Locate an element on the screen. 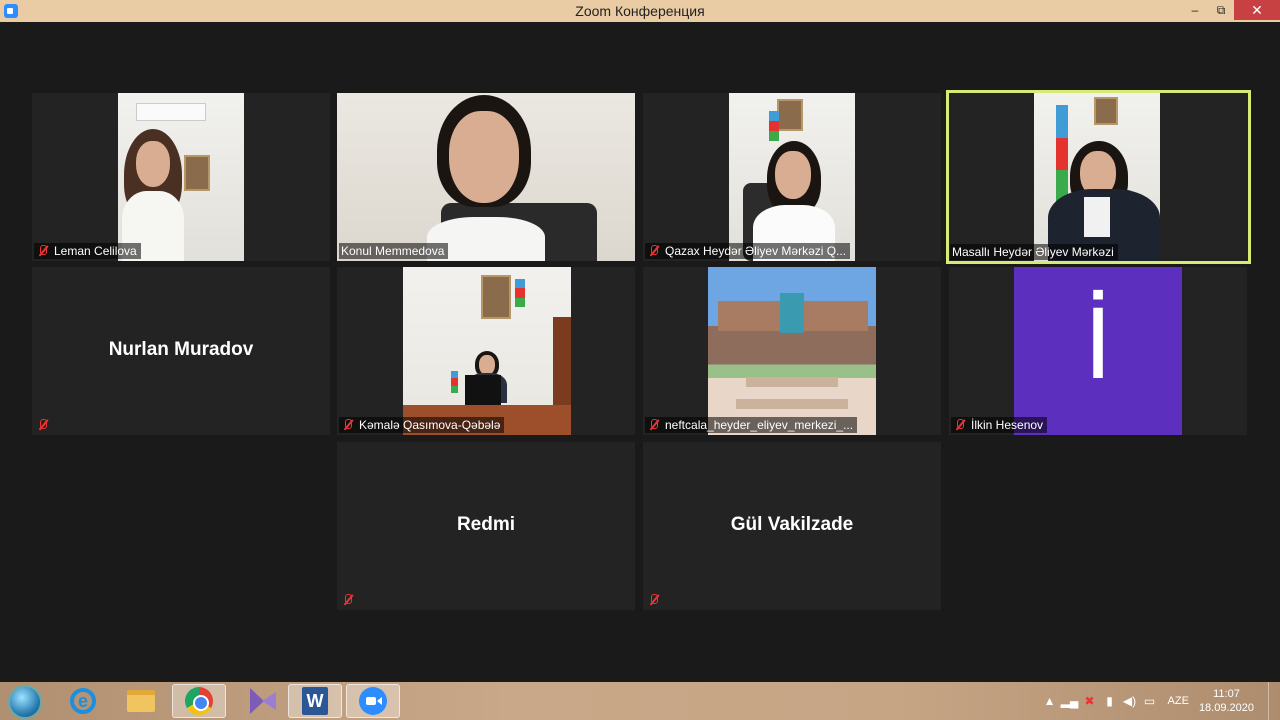 The width and height of the screenshot is (1280, 720). participant-display-name: Nurlan Muradov is located at coordinates (181, 349).